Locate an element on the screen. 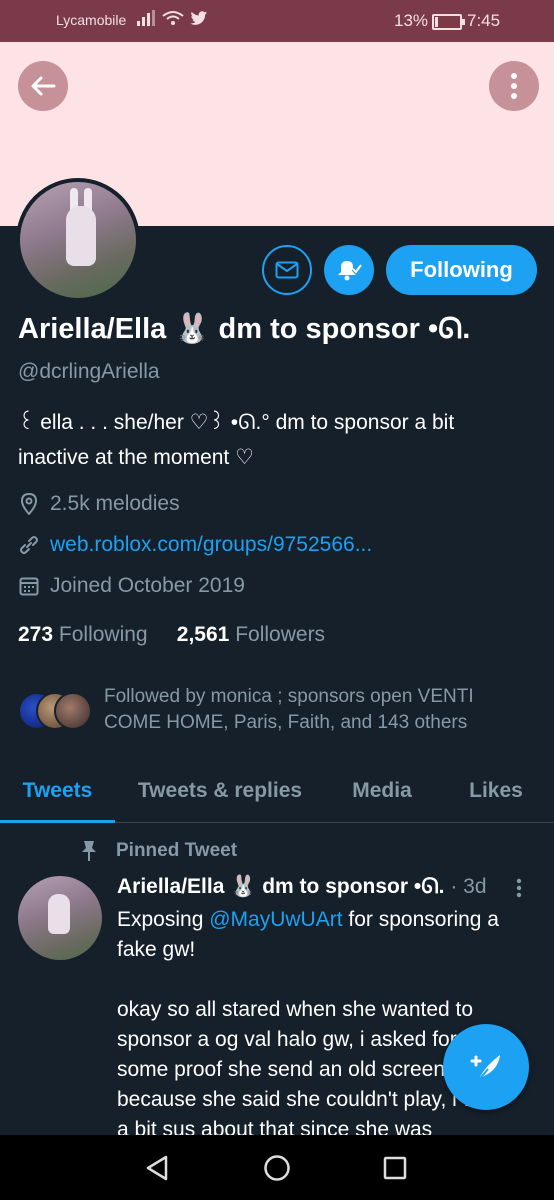  pin-icon is located at coordinates (89, 851).